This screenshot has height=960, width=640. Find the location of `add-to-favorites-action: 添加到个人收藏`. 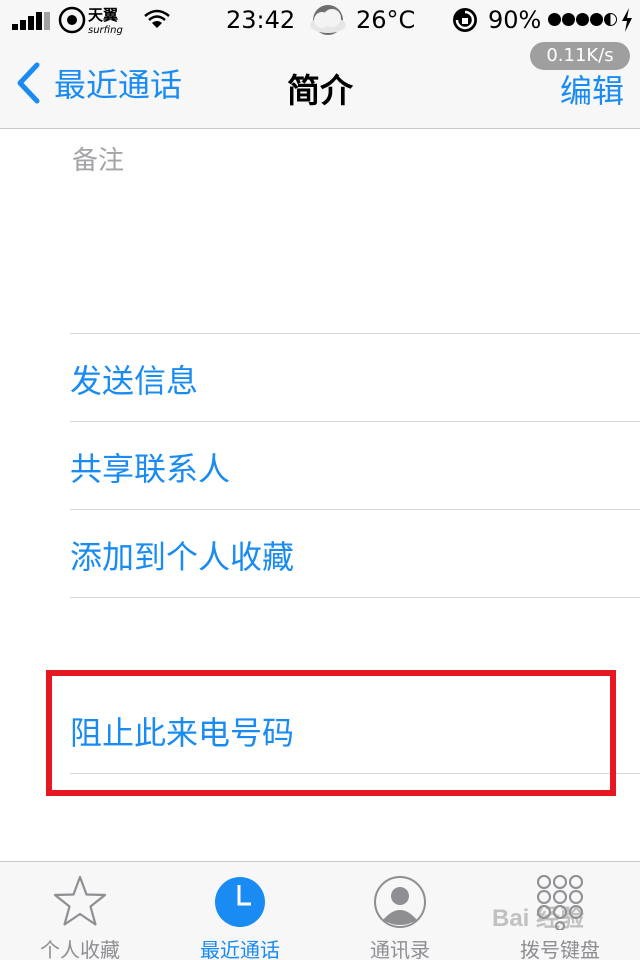

add-to-favorites-action: 添加到个人收藏 is located at coordinates (182, 555).